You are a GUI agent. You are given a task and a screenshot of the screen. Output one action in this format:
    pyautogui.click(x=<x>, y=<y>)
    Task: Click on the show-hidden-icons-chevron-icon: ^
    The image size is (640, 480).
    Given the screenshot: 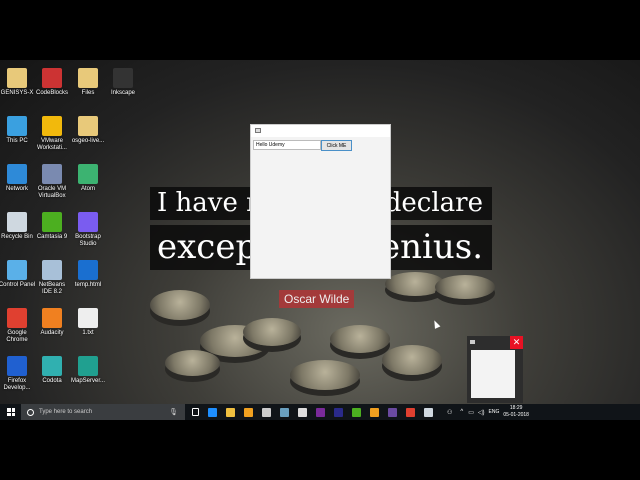 What is the action you would take?
    pyautogui.click(x=461, y=412)
    